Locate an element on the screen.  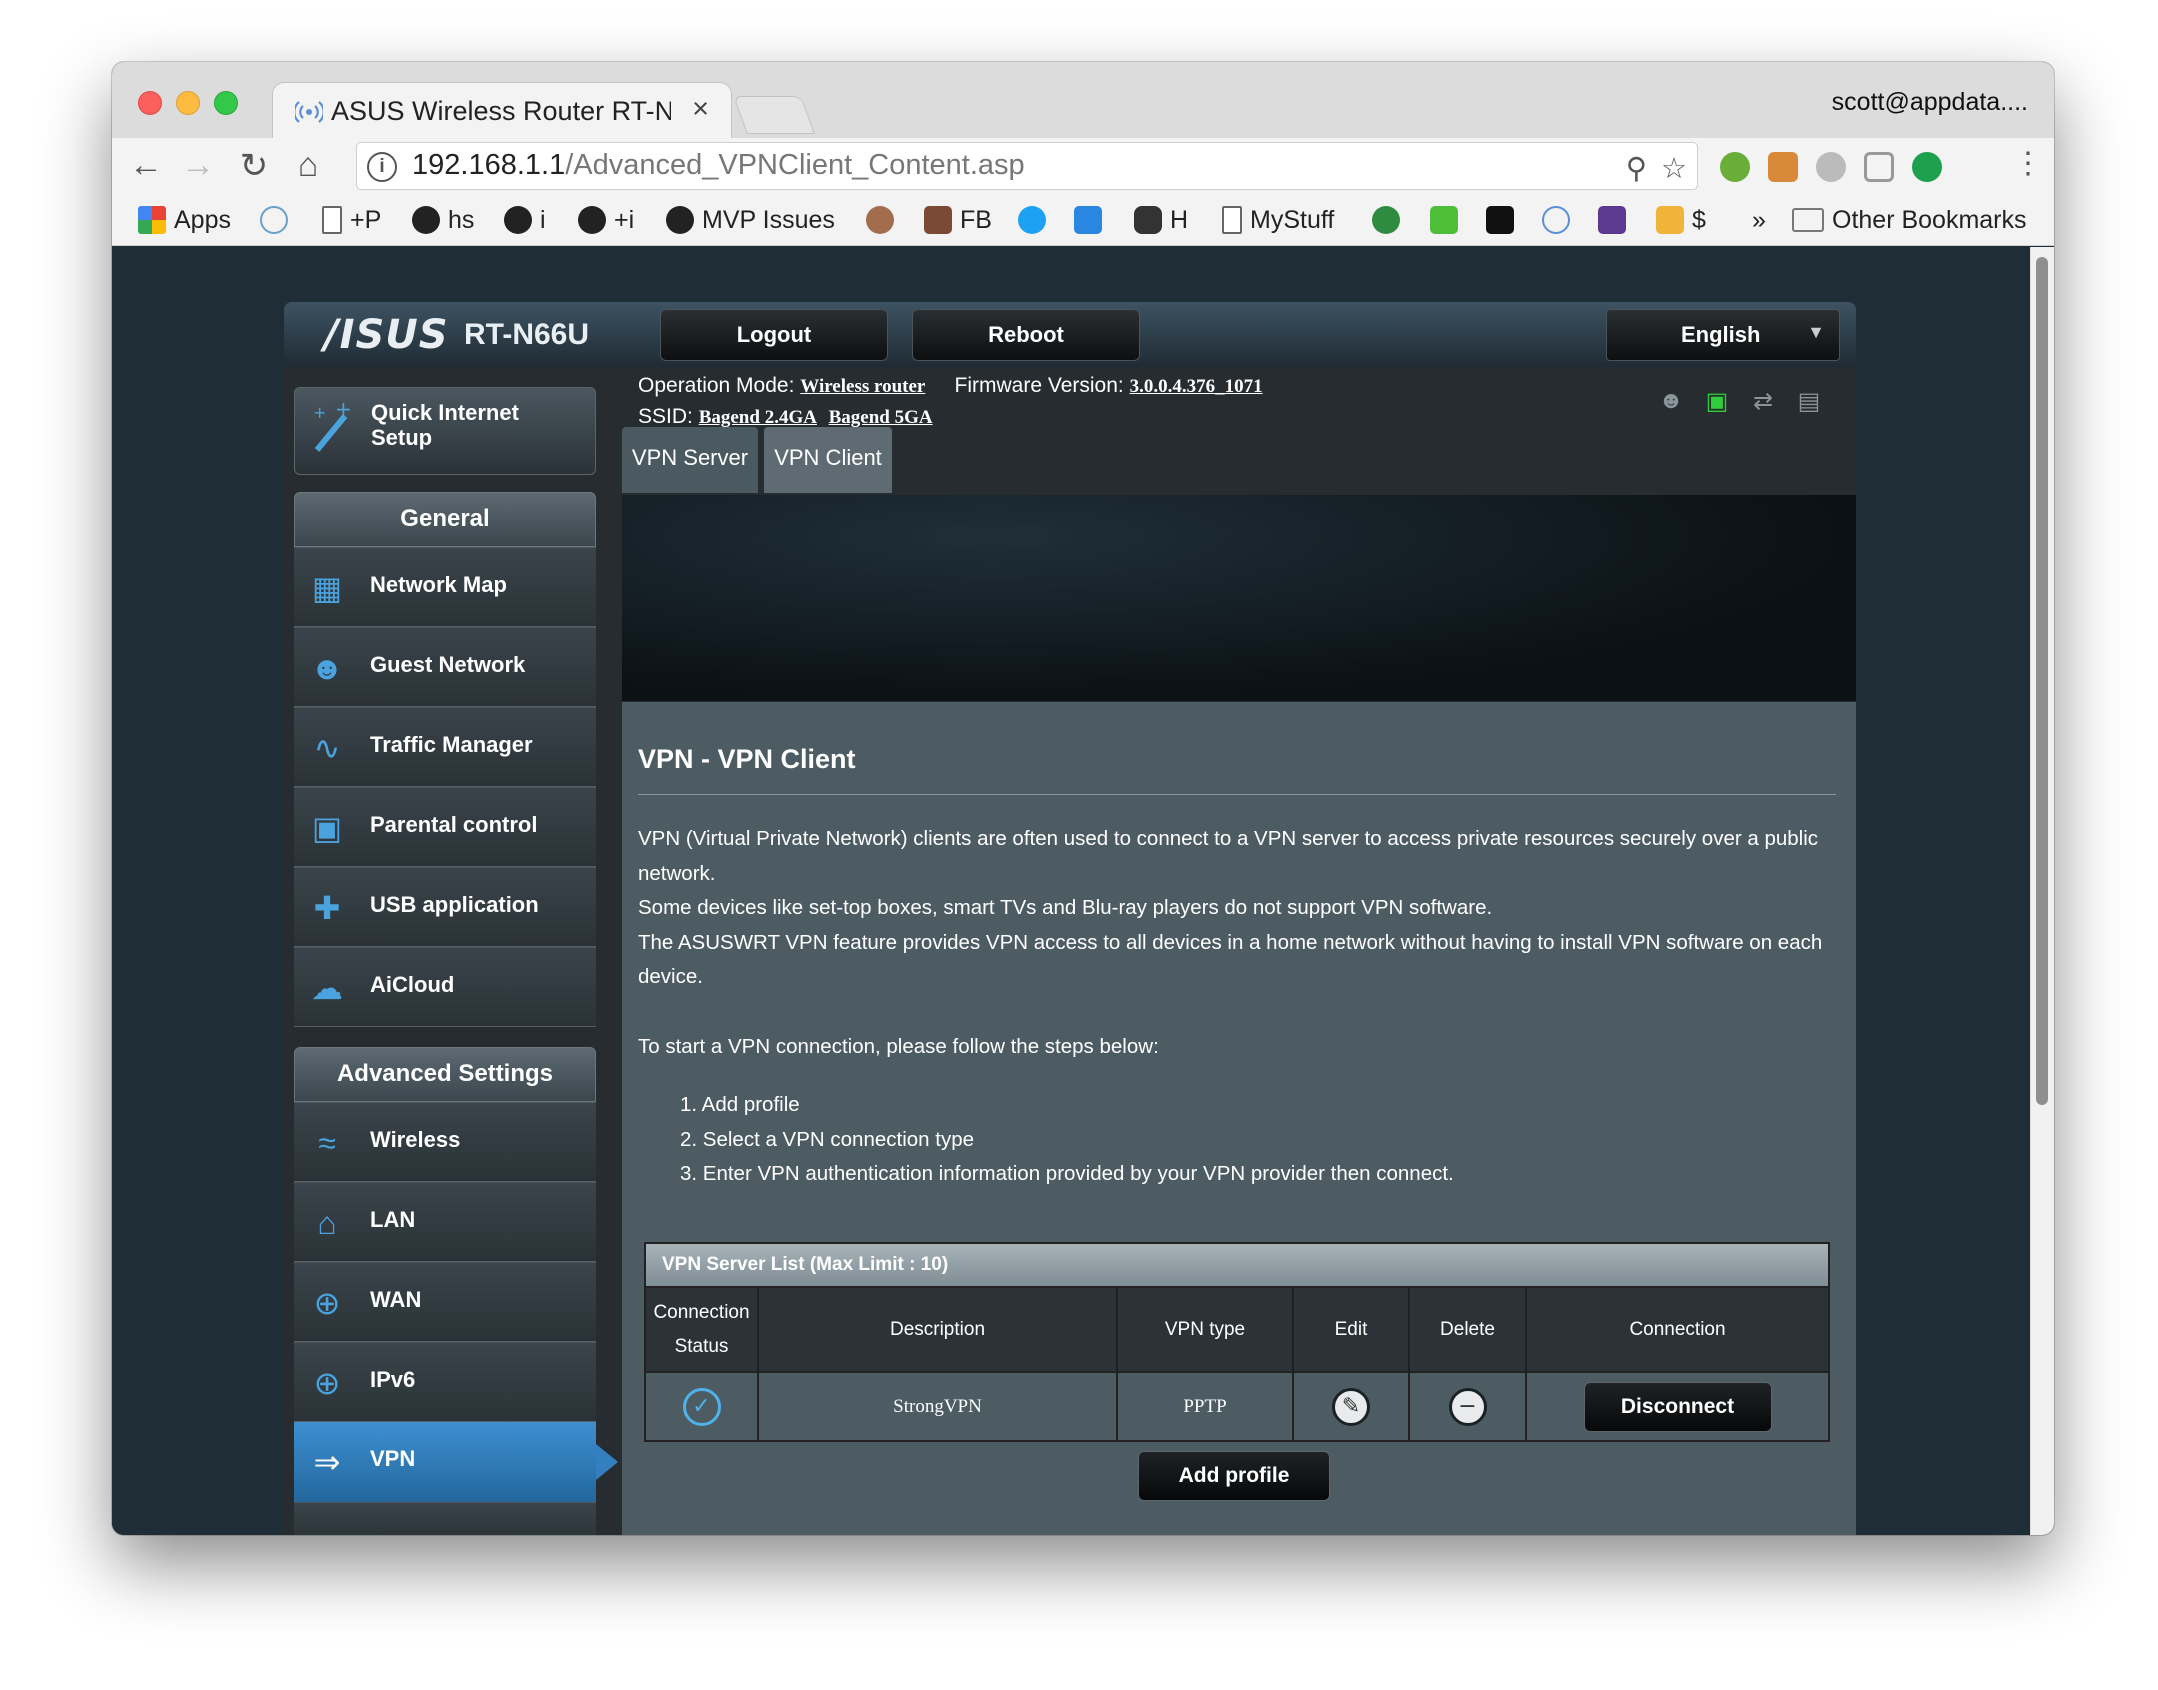
scrollbar is located at coordinates (2042, 891).